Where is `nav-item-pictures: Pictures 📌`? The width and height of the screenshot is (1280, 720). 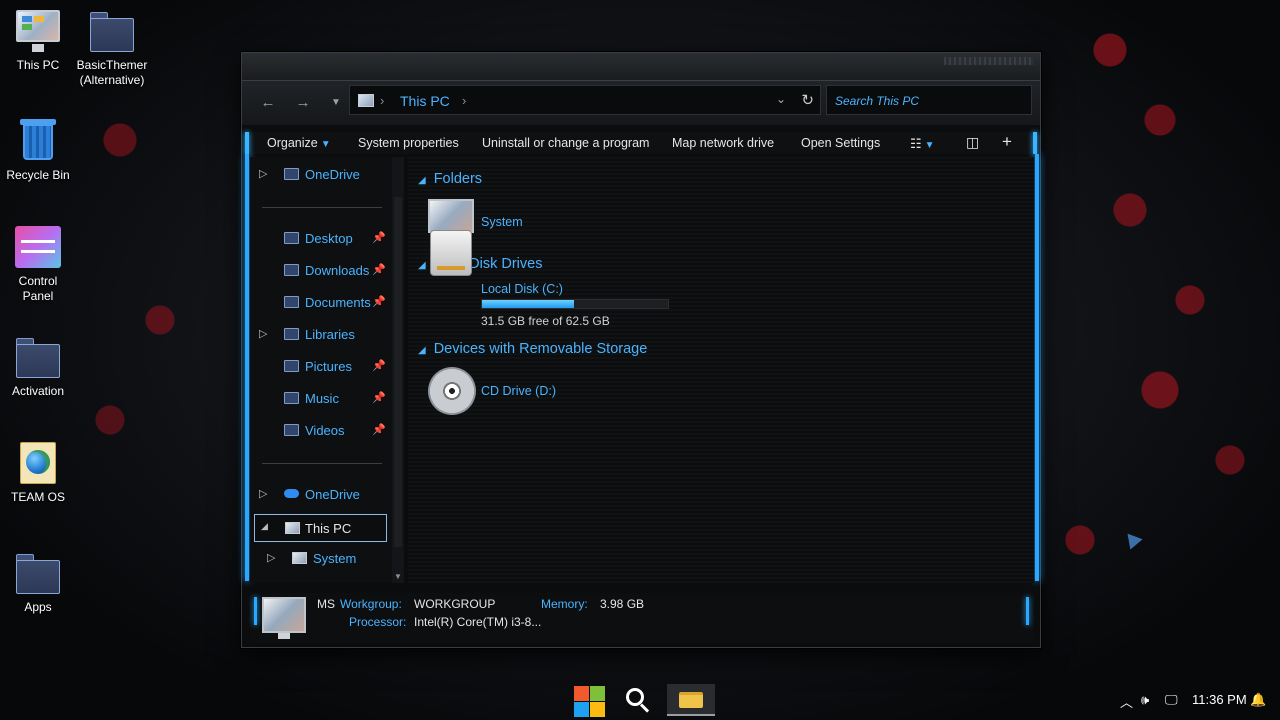
nav-item-pictures: Pictures 📌 is located at coordinates (320, 367).